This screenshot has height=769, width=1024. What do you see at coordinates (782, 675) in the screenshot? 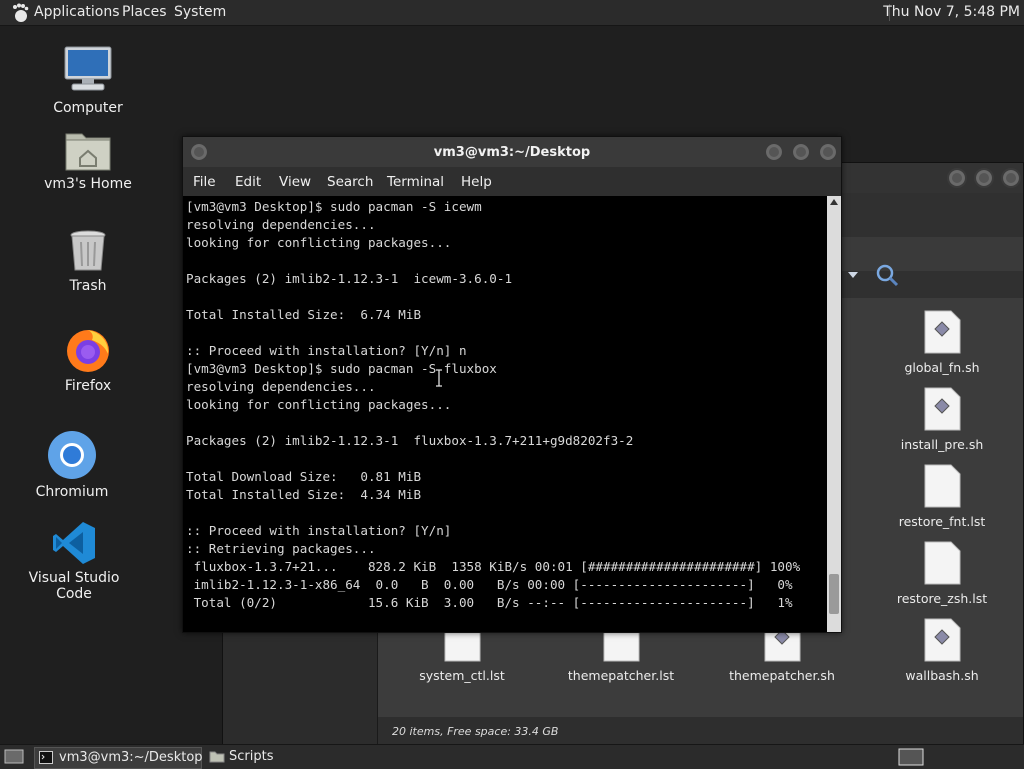
I see `file-name: themepatcher.sh` at bounding box center [782, 675].